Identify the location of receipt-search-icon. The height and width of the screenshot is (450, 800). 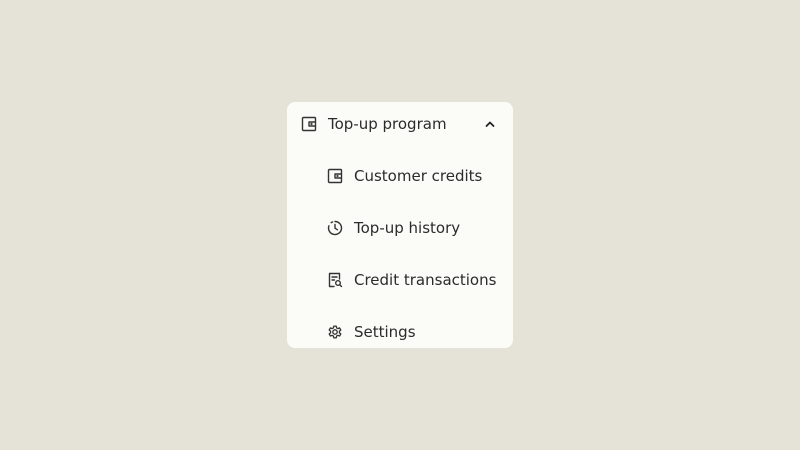
(335, 280).